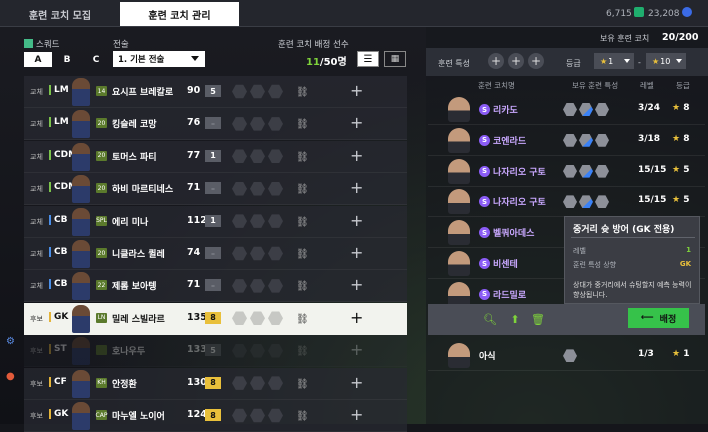  Describe the element at coordinates (48, 45) in the screenshot. I see `squad-label-text: 스쿼드` at that location.